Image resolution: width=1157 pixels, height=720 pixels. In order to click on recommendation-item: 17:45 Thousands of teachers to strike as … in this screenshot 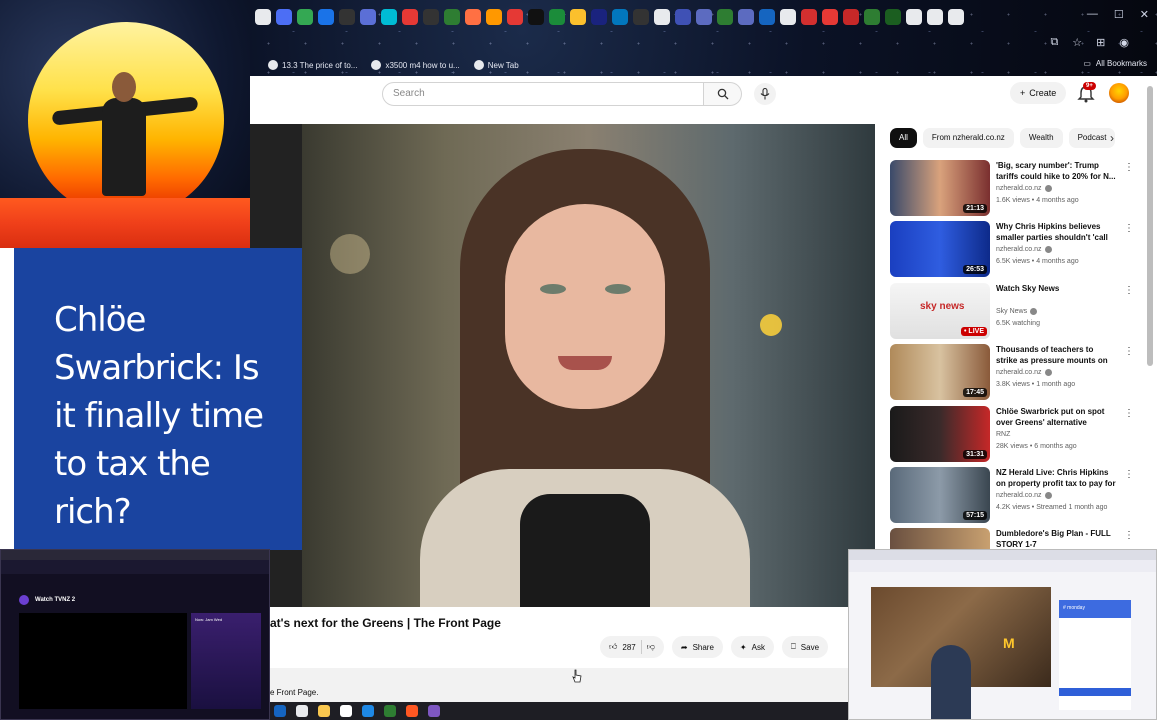, I will do `click(1015, 374)`.